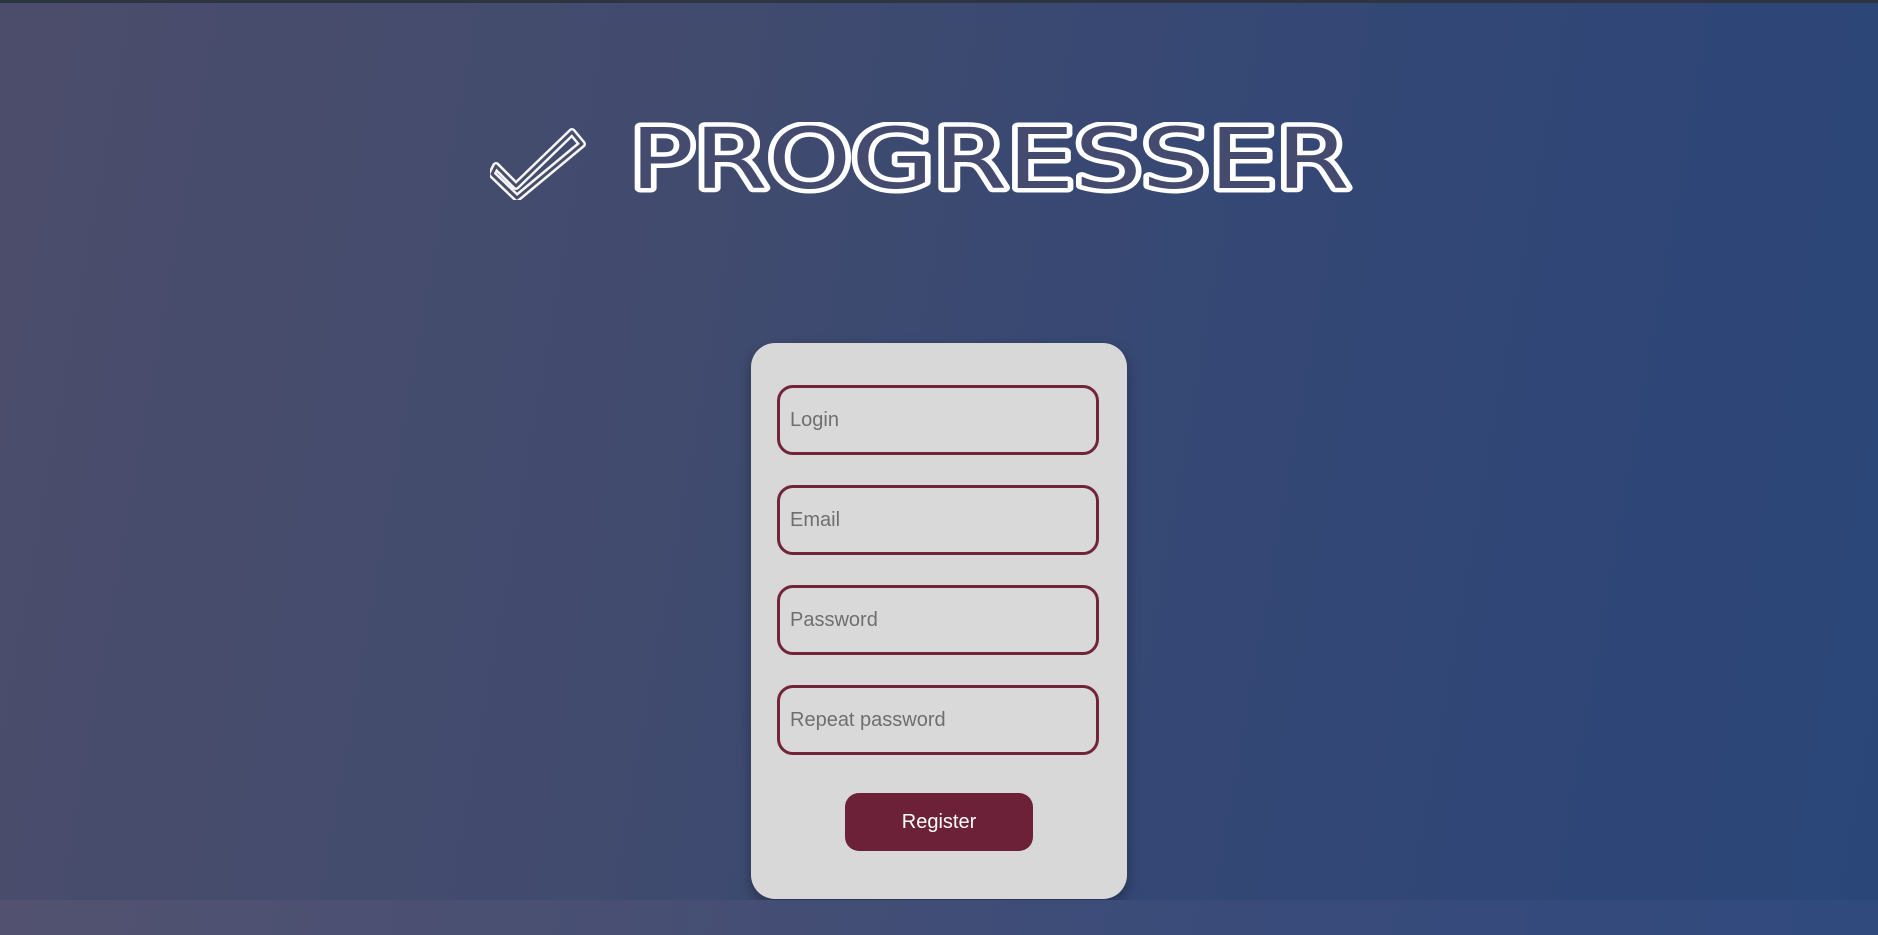 The width and height of the screenshot is (1878, 935). What do you see at coordinates (938, 420) in the screenshot?
I see `login-field` at bounding box center [938, 420].